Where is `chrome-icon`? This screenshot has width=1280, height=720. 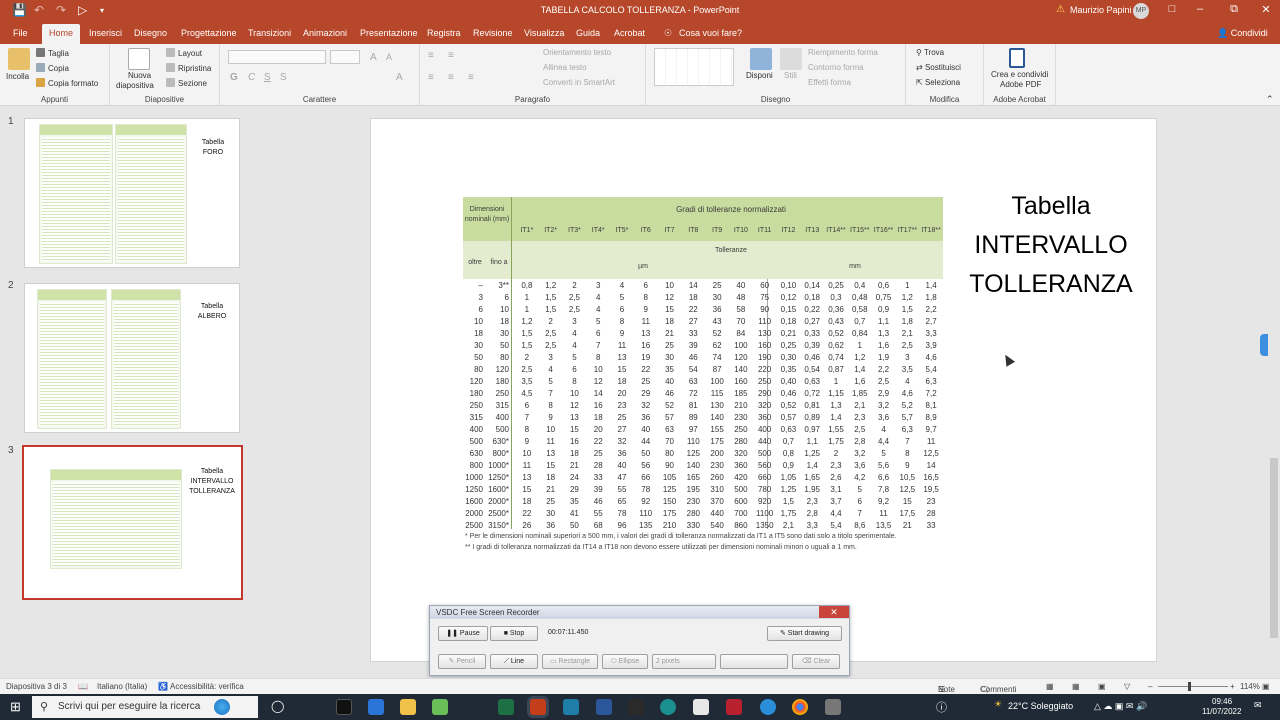 chrome-icon is located at coordinates (800, 707).